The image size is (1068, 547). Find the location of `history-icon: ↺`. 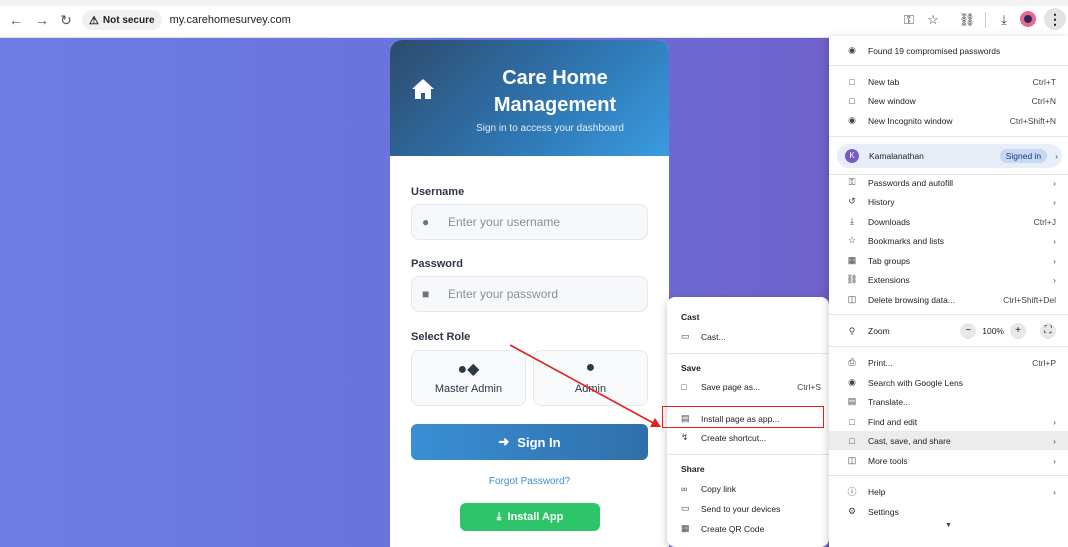

history-icon: ↺ is located at coordinates (852, 201).